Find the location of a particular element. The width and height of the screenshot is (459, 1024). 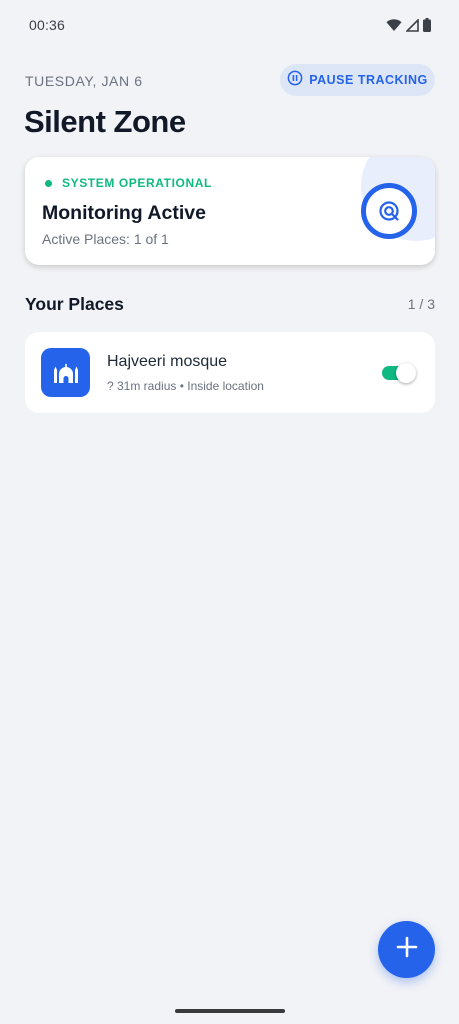

pause-tracking-button: PAUSE TRACKING is located at coordinates (357, 80).